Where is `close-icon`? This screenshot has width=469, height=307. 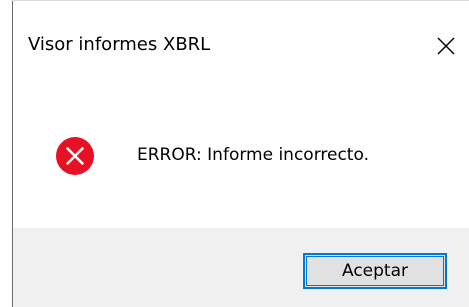
close-icon is located at coordinates (446, 46).